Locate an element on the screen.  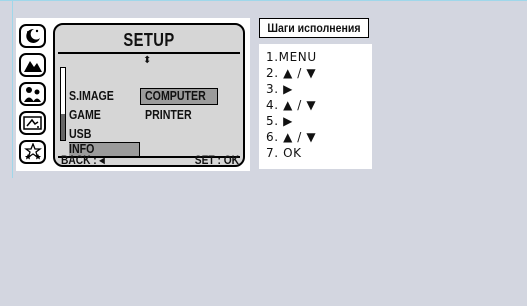
steps-title: Шаги исполнения is located at coordinates (314, 28).